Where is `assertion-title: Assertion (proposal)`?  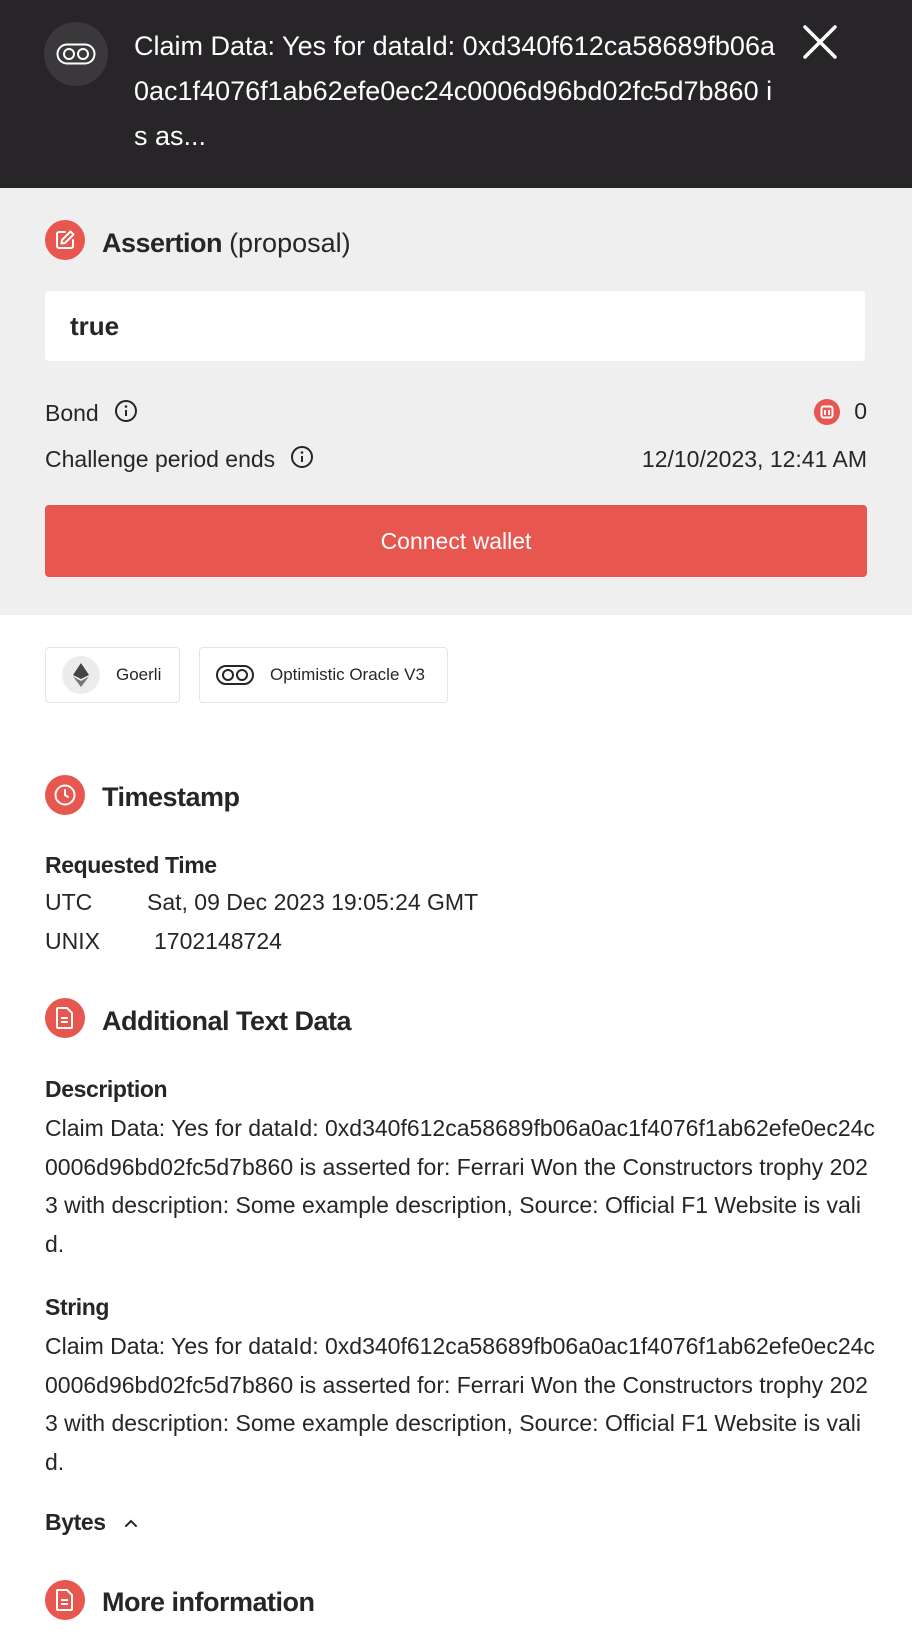
assertion-title: Assertion (proposal) is located at coordinates (226, 243).